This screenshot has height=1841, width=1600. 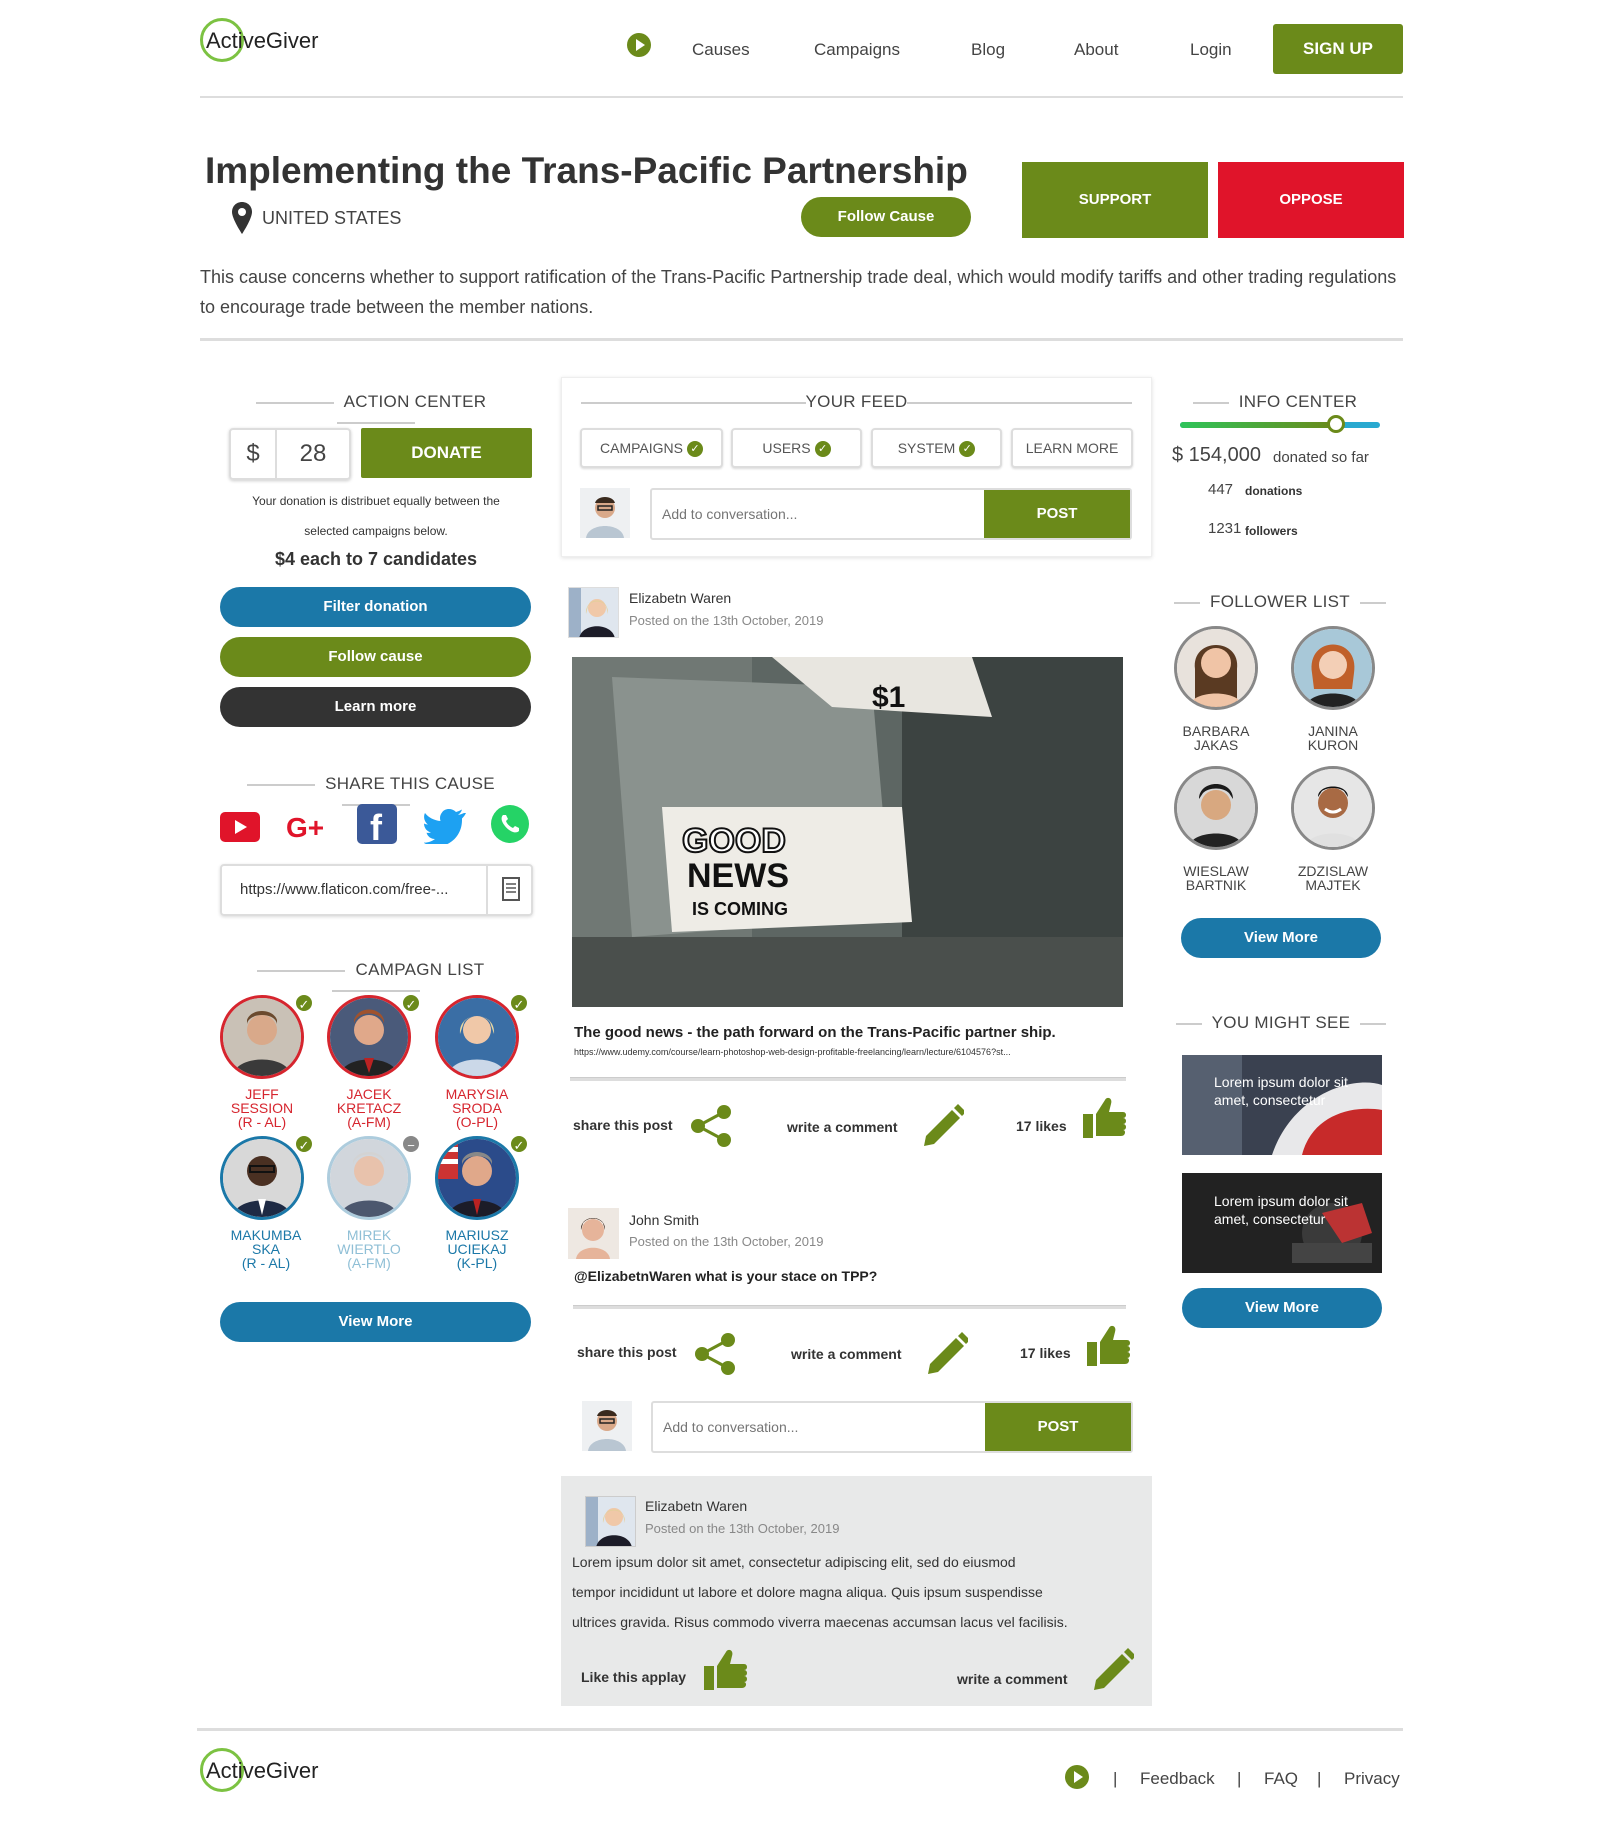 What do you see at coordinates (988, 50) in the screenshot?
I see `nav-blog: Blog` at bounding box center [988, 50].